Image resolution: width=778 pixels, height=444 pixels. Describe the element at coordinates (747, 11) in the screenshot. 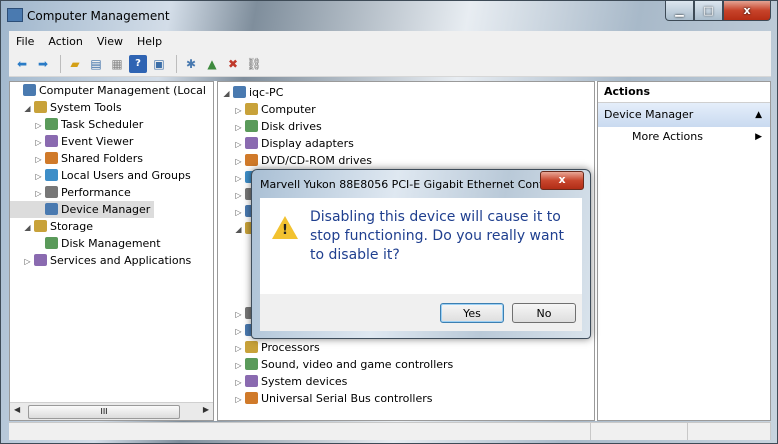

I see `close-button: x` at that location.